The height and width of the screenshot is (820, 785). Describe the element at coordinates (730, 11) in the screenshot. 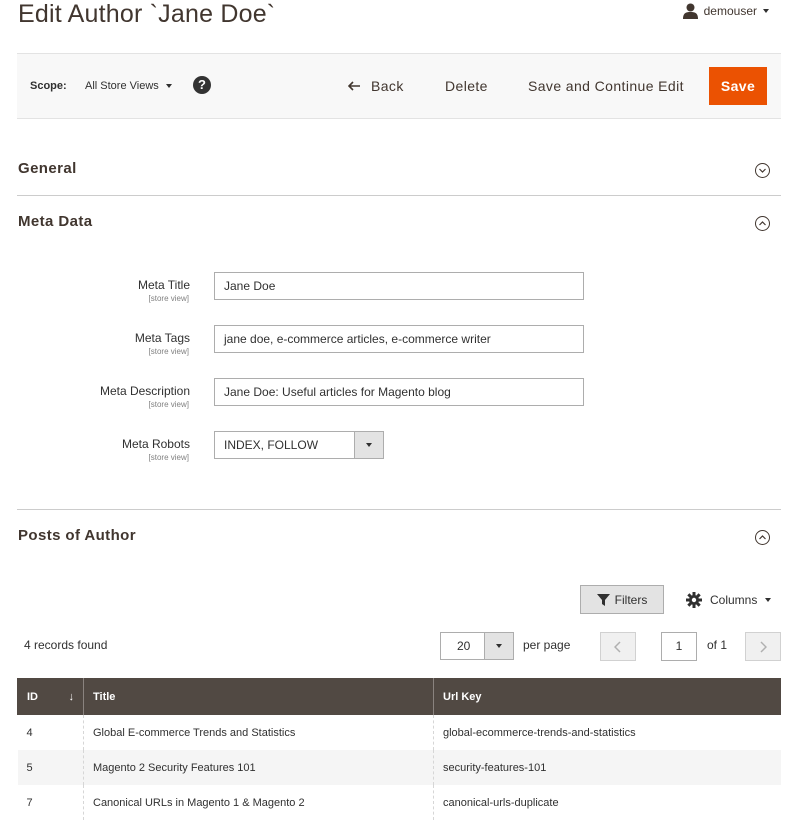

I see `user-name: demouser` at that location.